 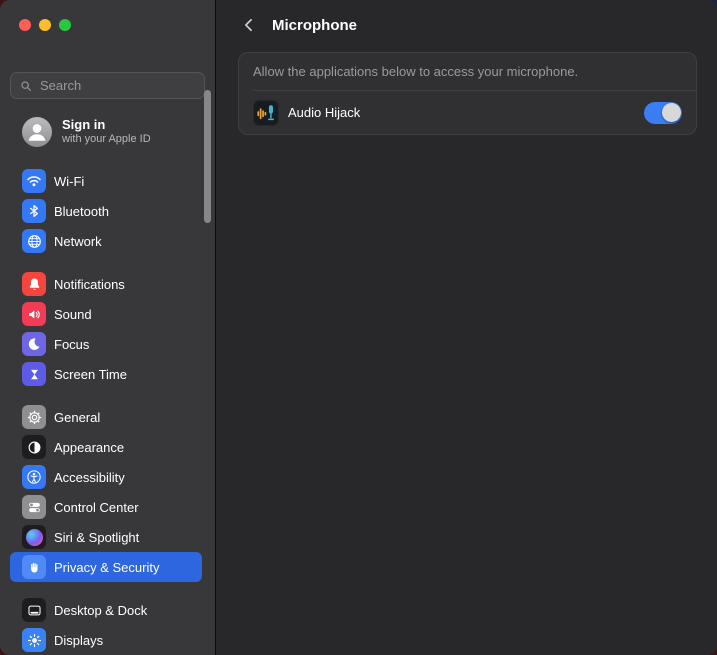 What do you see at coordinates (106, 241) in the screenshot?
I see `sidebar-item-network: Network` at bounding box center [106, 241].